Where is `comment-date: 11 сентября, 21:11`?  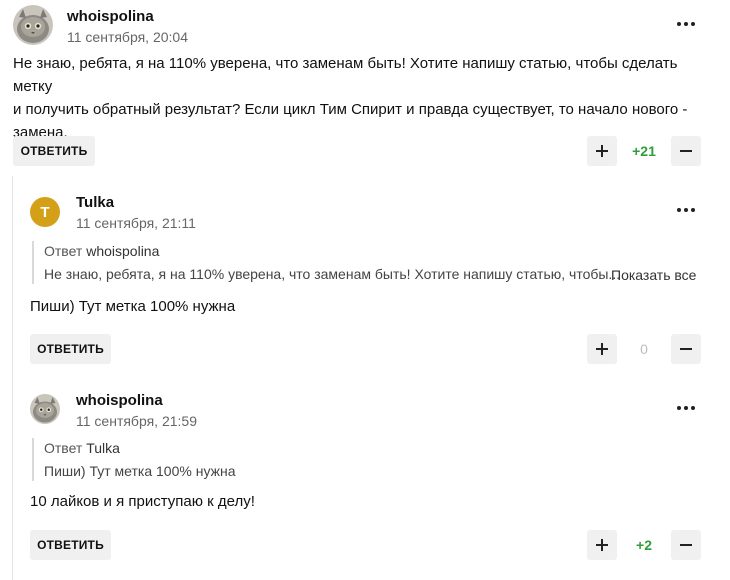
comment-date: 11 сентября, 21:11 is located at coordinates (136, 223).